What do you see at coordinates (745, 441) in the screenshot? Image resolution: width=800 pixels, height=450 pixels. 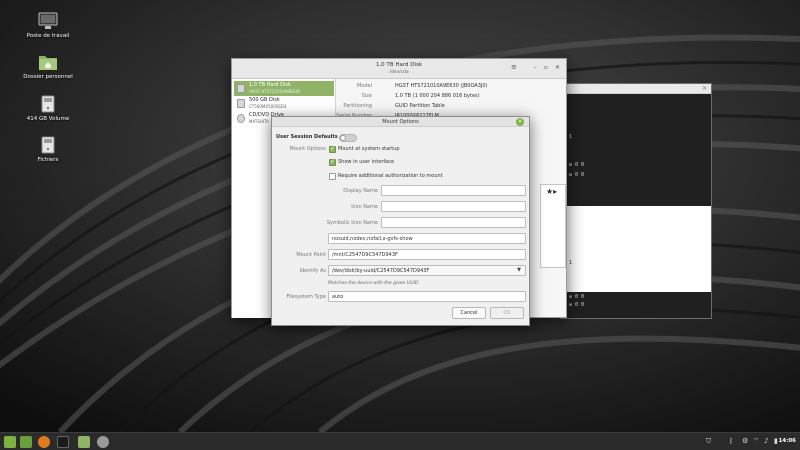 I see `settings-icon: ⚙` at bounding box center [745, 441].